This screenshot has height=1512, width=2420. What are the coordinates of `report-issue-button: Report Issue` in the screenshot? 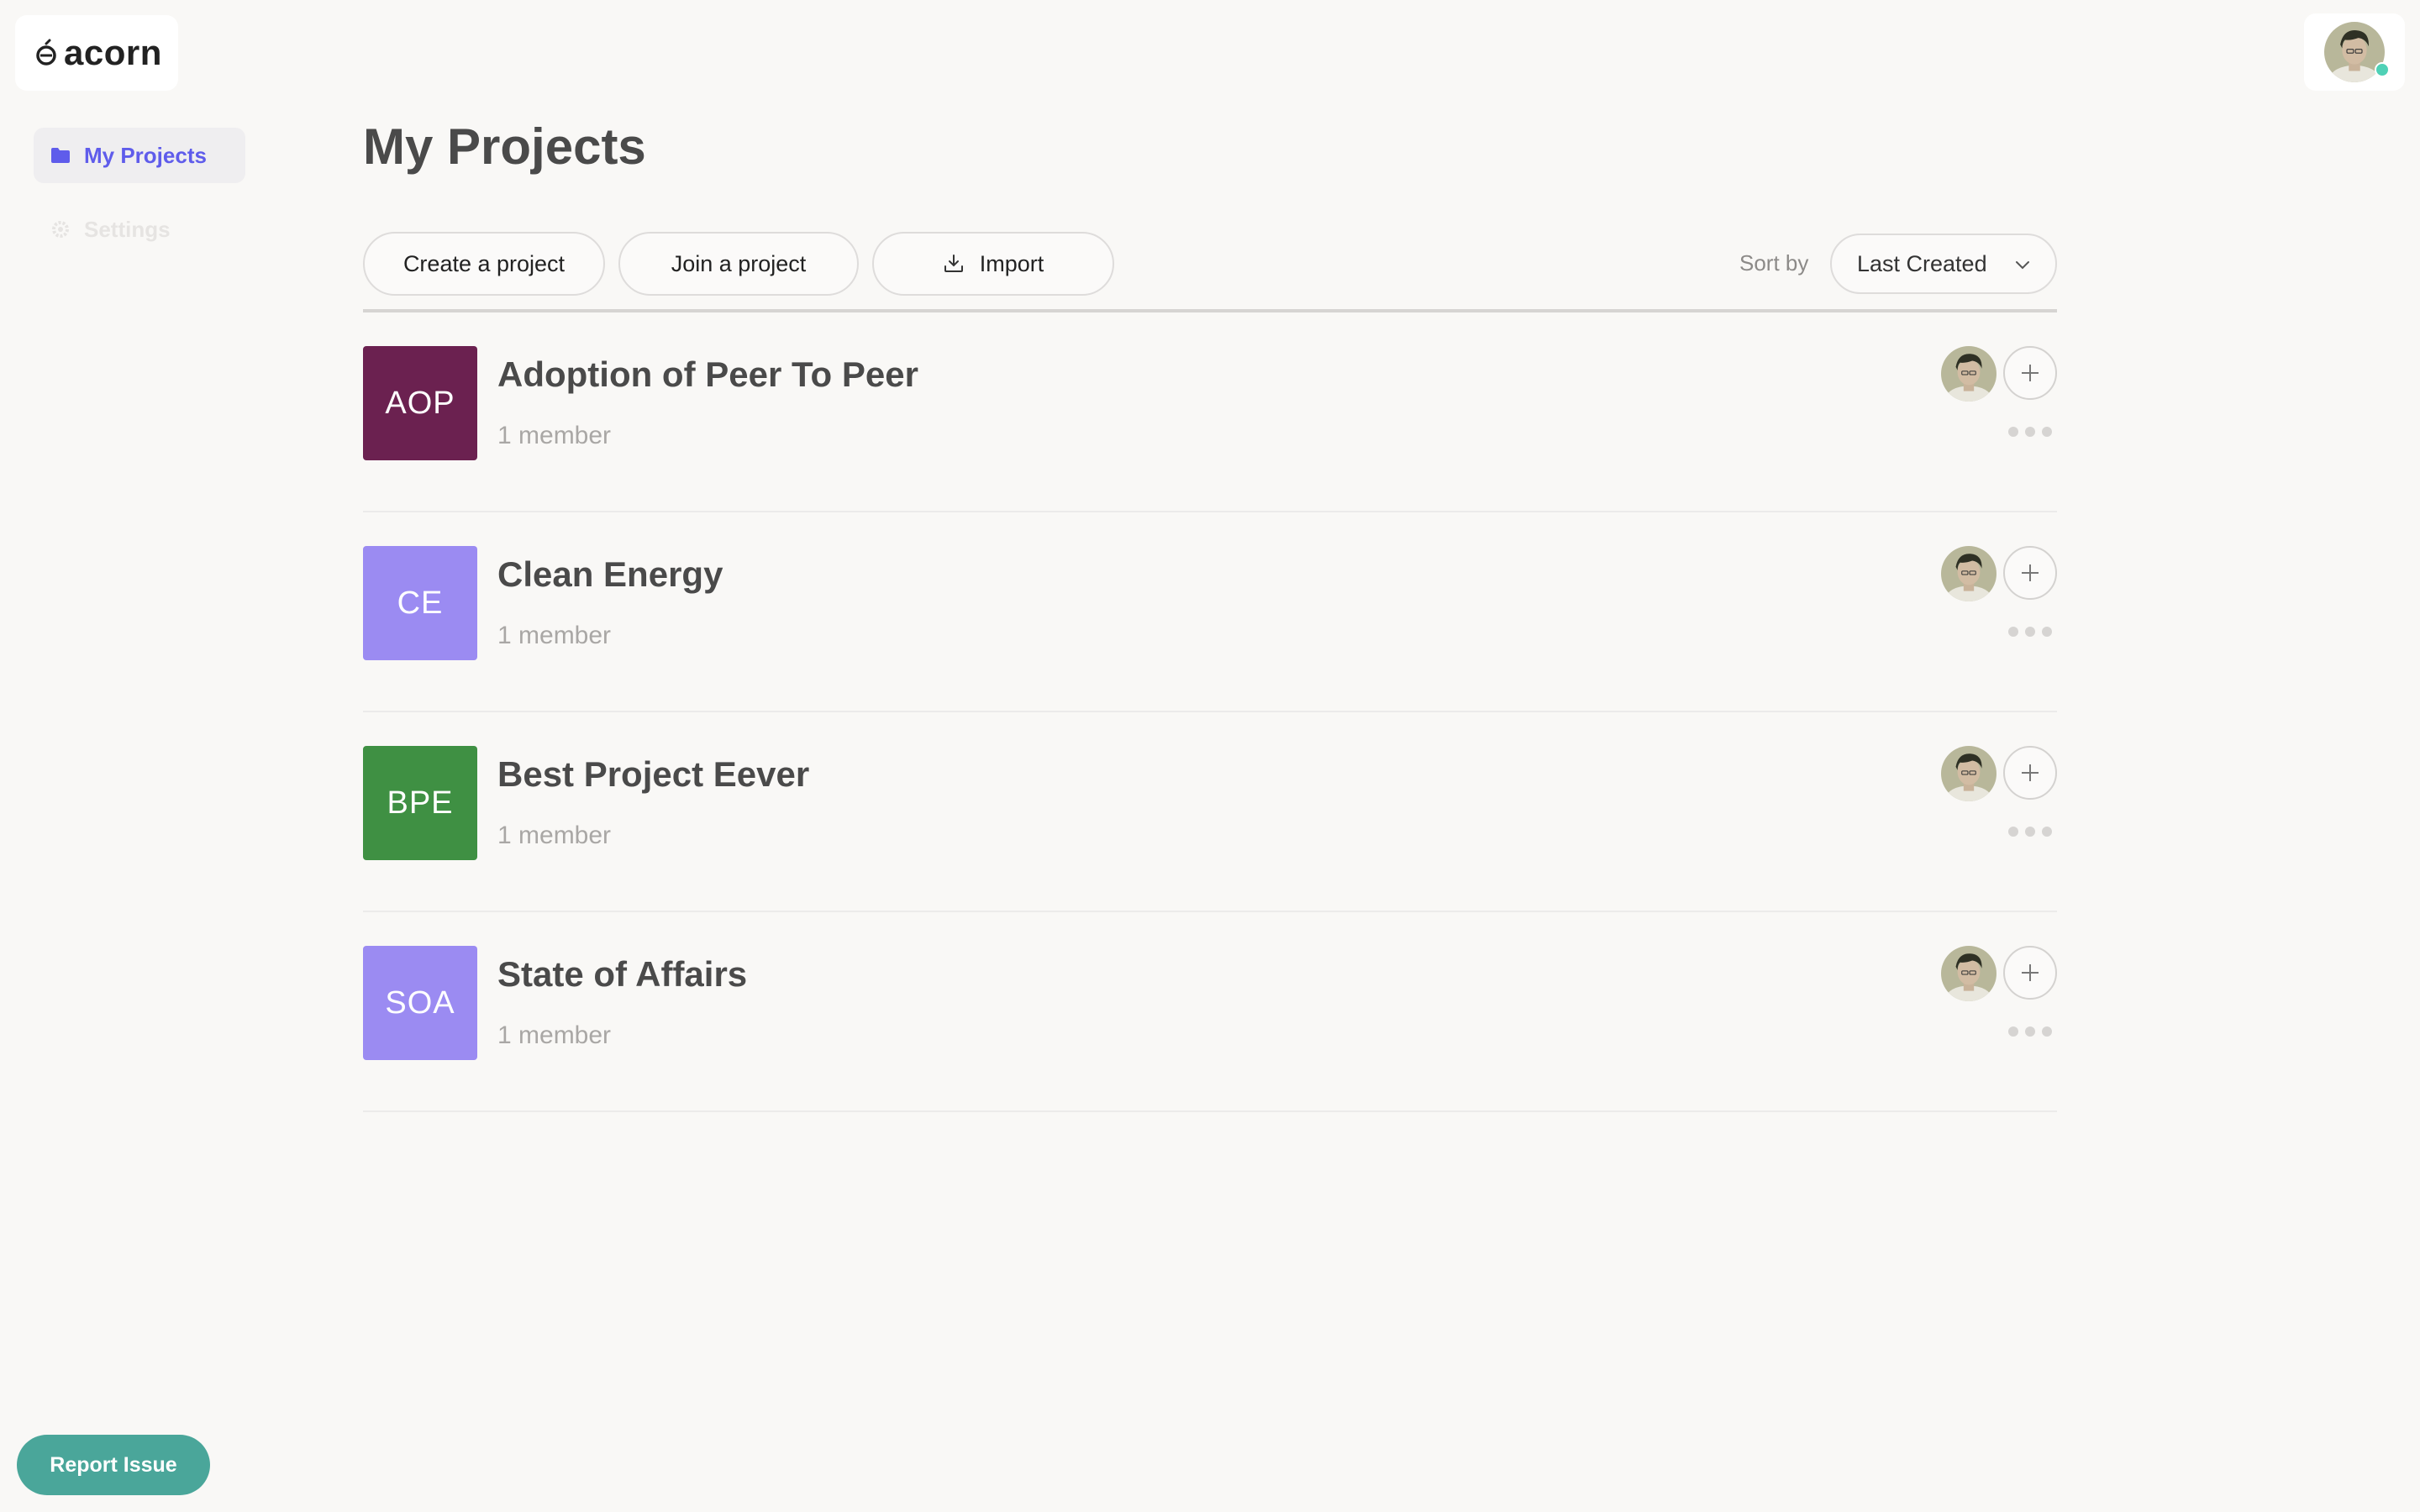 It's located at (113, 1465).